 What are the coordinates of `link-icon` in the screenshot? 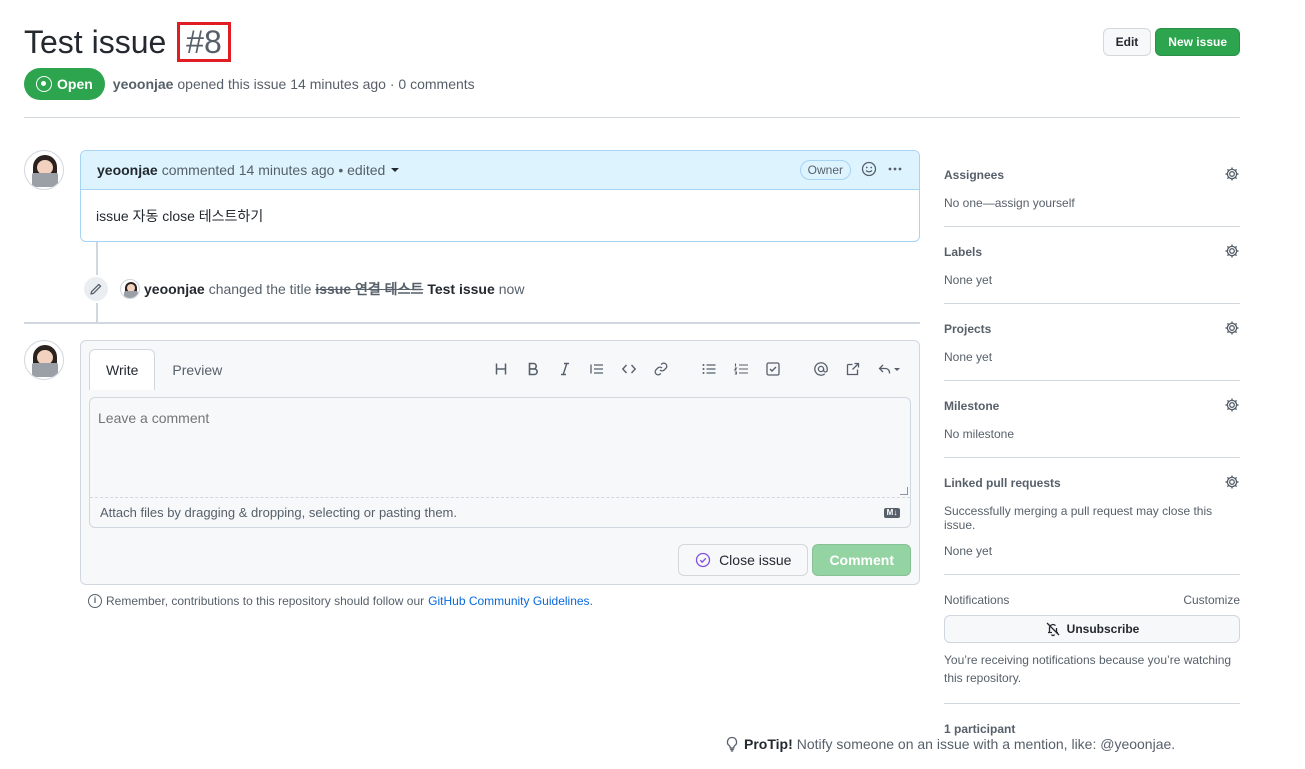 It's located at (661, 369).